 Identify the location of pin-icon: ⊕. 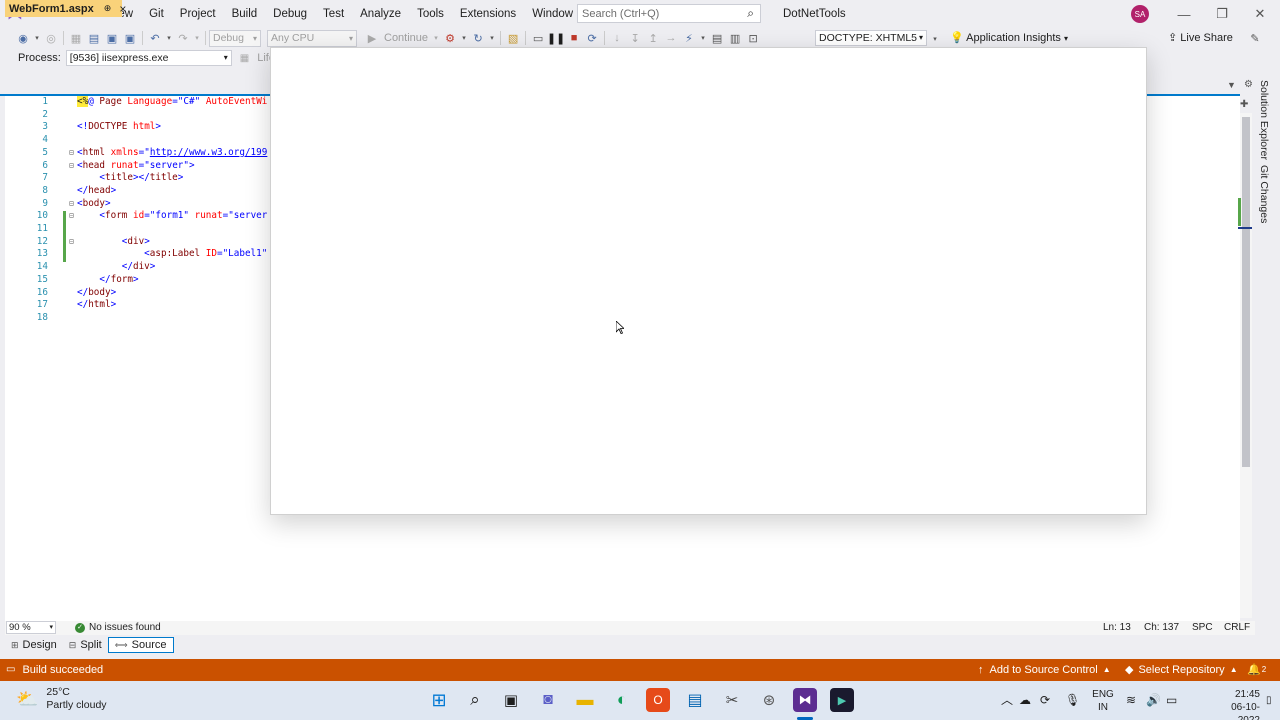
(108, 8).